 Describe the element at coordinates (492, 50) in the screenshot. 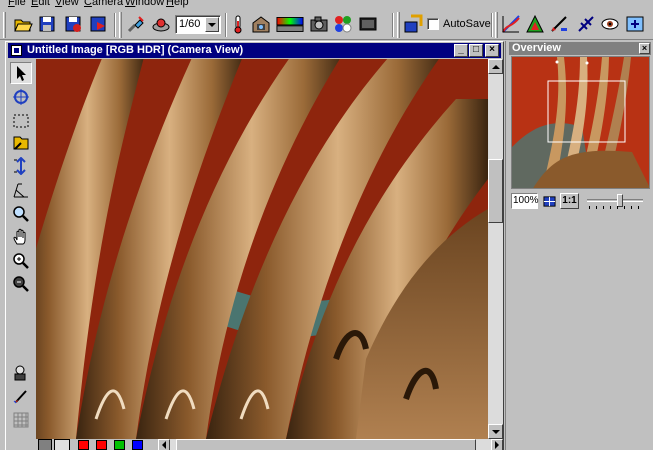

I see `close-button: ×` at that location.